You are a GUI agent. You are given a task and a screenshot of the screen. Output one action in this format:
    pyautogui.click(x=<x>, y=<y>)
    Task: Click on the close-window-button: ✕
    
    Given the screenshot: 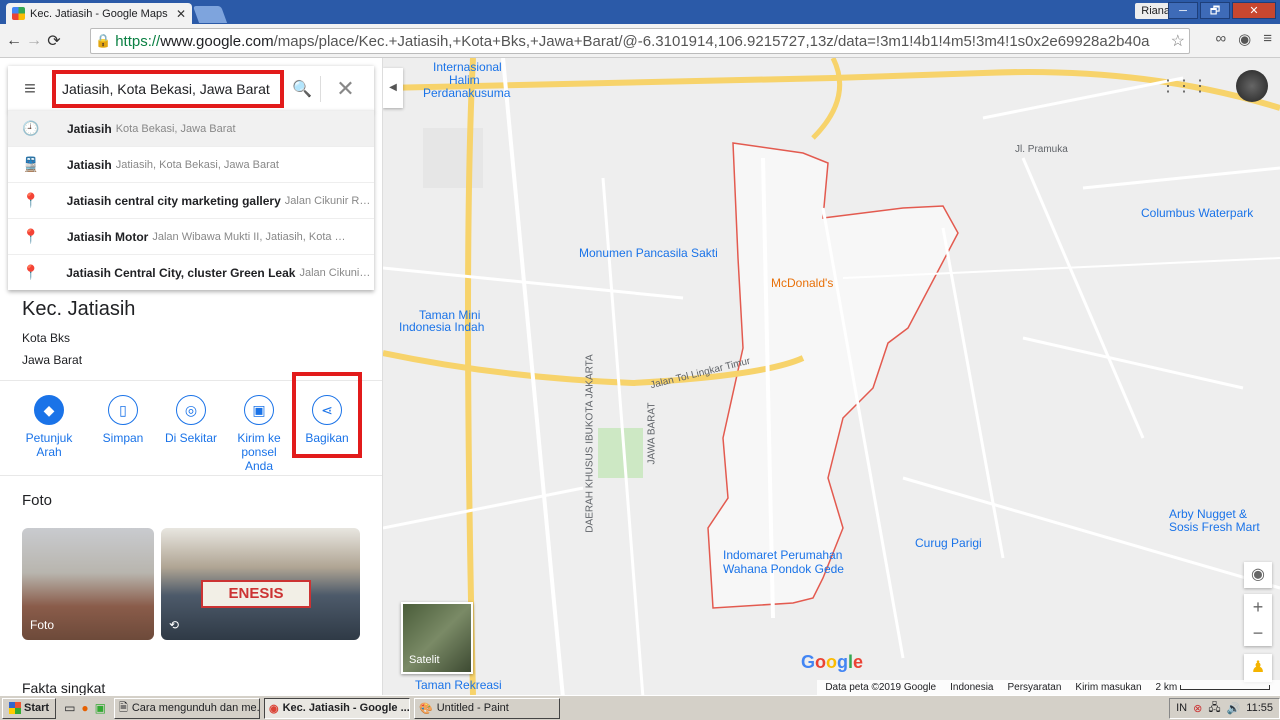 What is the action you would take?
    pyautogui.click(x=1254, y=10)
    